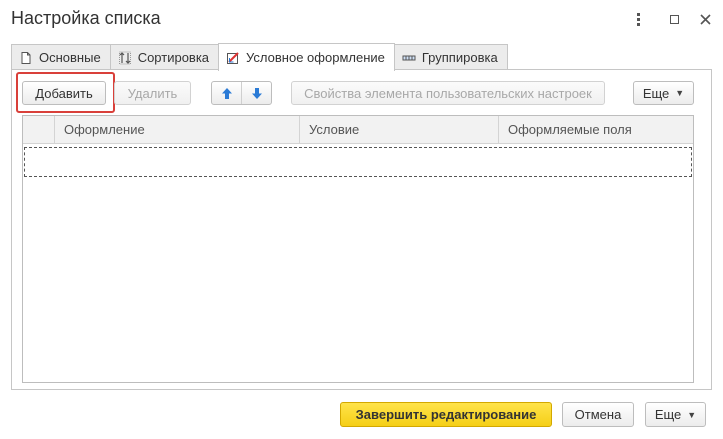 Image resolution: width=723 pixels, height=439 pixels. I want to click on tab-sorting: Сортировка, so click(164, 57).